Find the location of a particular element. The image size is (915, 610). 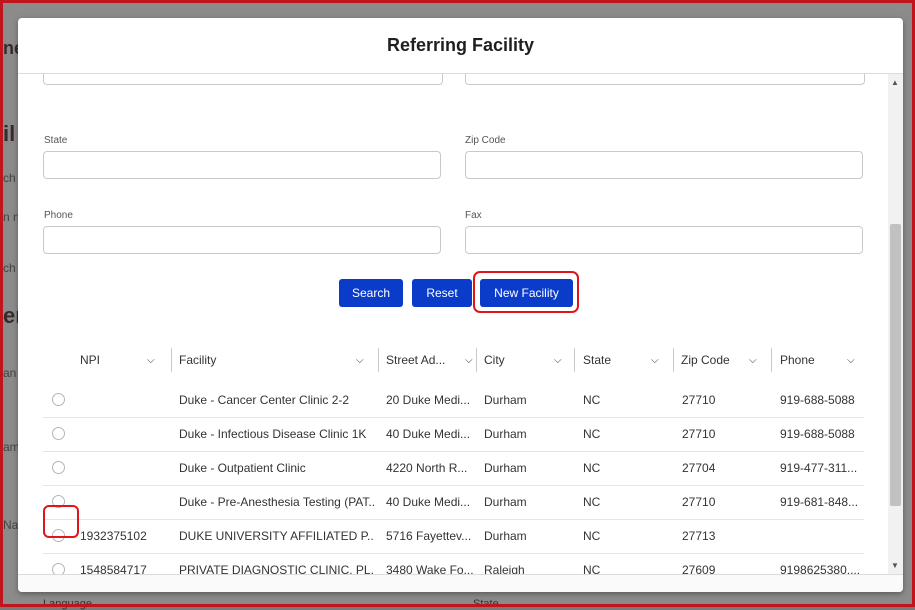

background-fragment: Na is located at coordinates (11, 525).